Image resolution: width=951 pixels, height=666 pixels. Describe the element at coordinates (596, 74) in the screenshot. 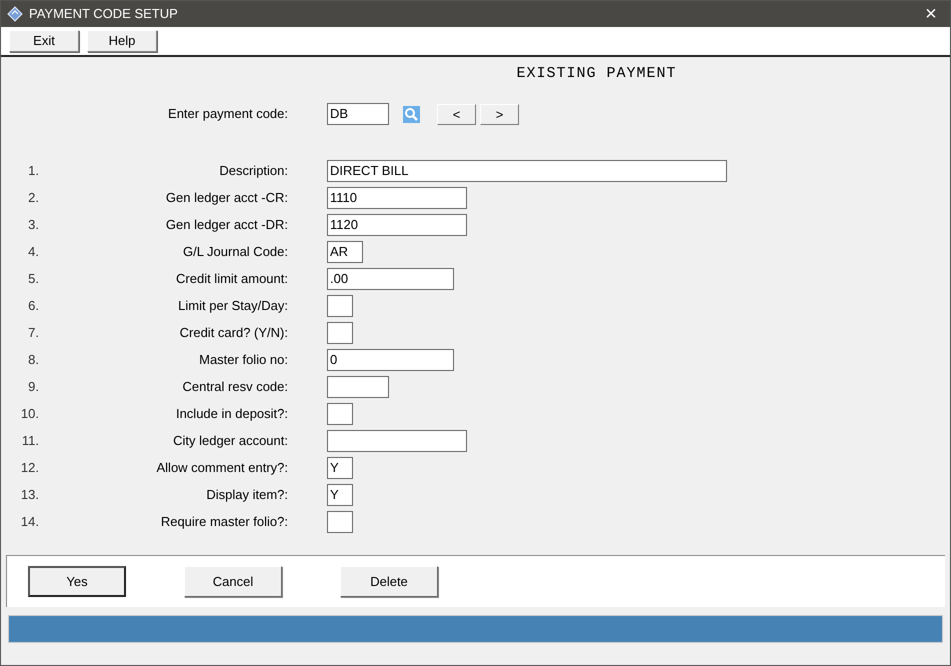

I see `form-heading: EXISTING PAYMENT` at that location.